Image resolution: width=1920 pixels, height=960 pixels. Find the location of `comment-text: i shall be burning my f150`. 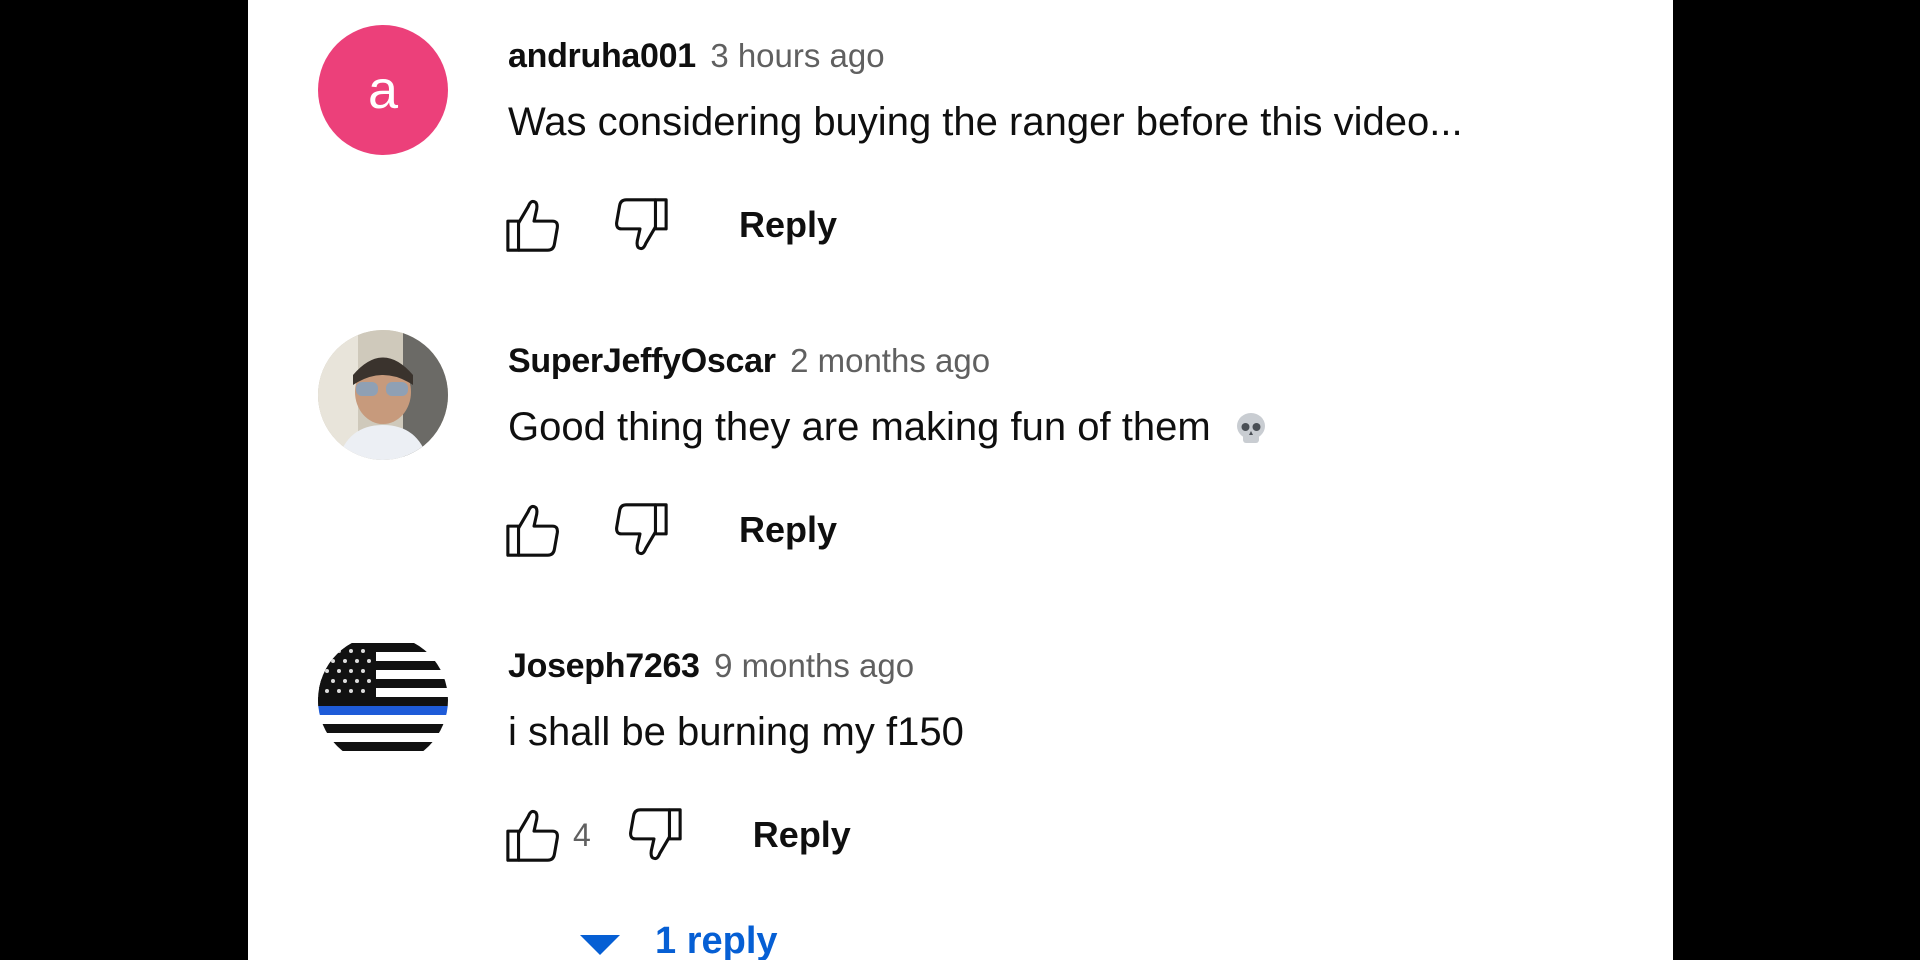

comment-text: i shall be burning my f150 is located at coordinates (736, 732).